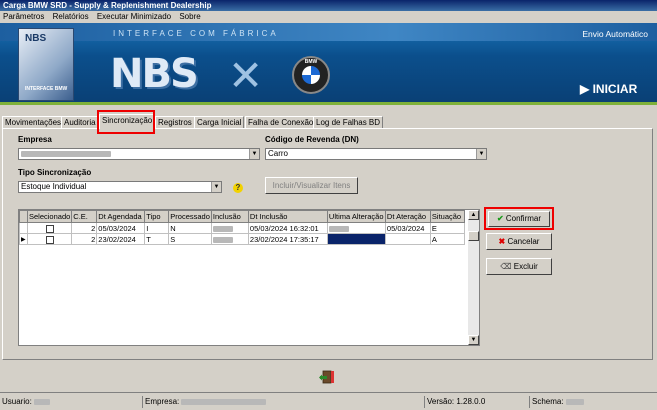  Describe the element at coordinates (356, 216) in the screenshot. I see `col-ultima-alteracao: Ultima Alteração` at that location.